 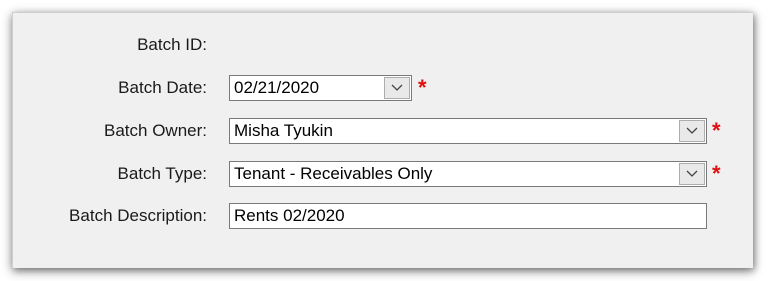 I want to click on batch-description-value: Rents 02/2020, so click(x=289, y=216).